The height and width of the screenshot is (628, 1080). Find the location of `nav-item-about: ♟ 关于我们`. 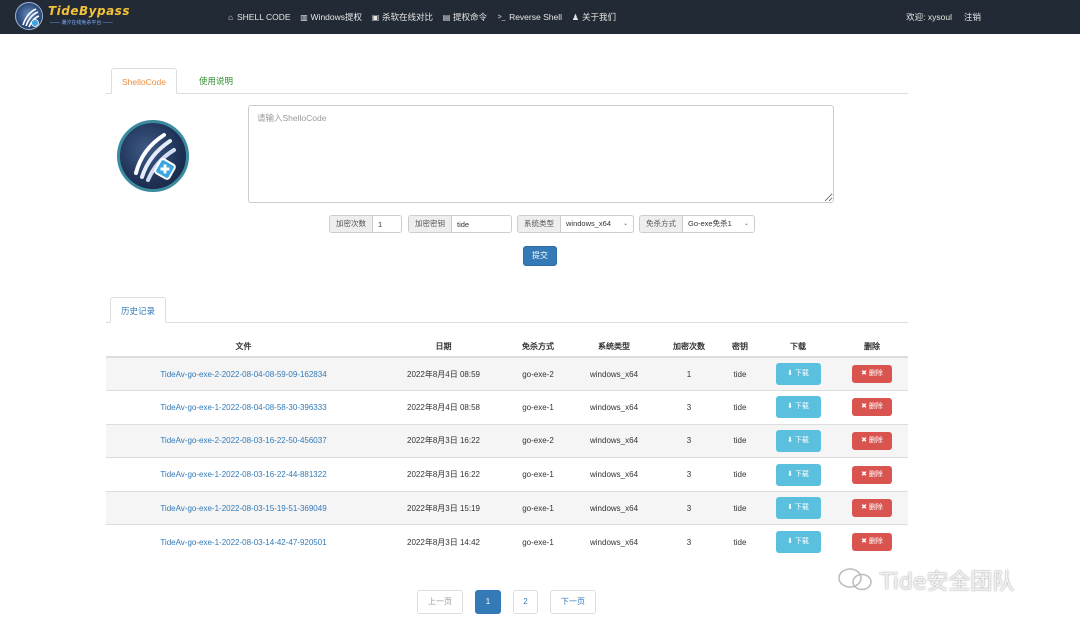

nav-item-about: ♟ 关于我们 is located at coordinates (593, 17).